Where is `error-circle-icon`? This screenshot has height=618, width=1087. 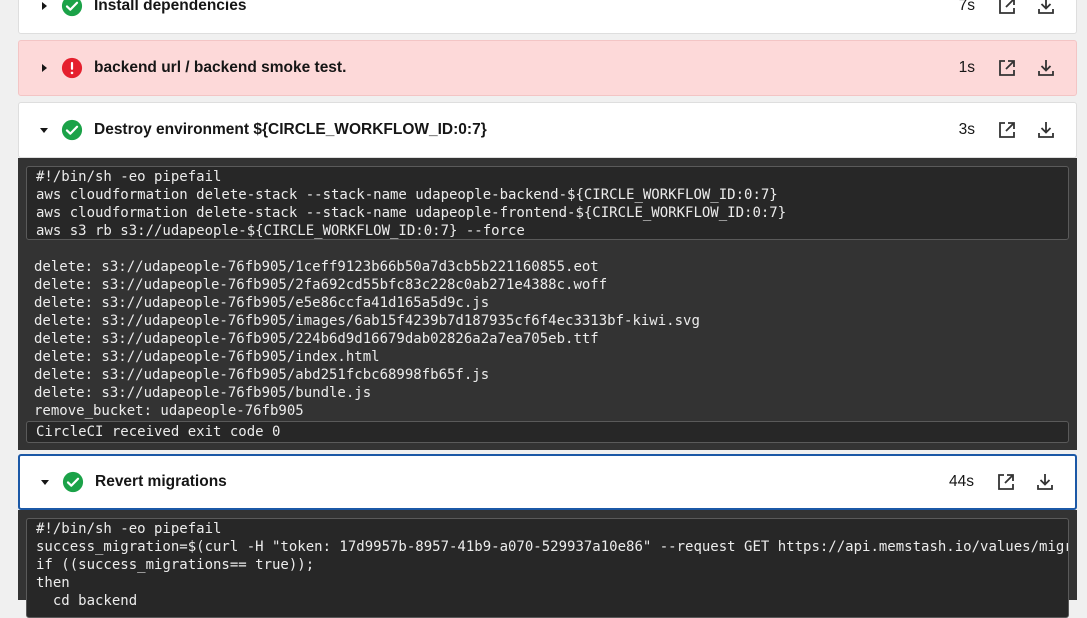 error-circle-icon is located at coordinates (72, 68).